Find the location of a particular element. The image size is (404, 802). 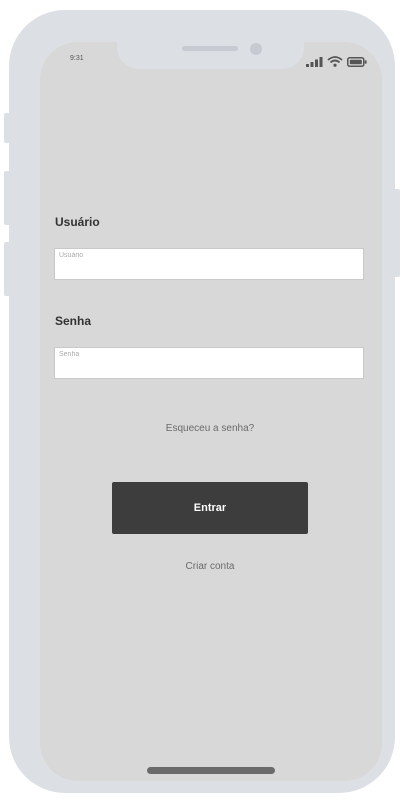

wifi-icon is located at coordinates (335, 61).